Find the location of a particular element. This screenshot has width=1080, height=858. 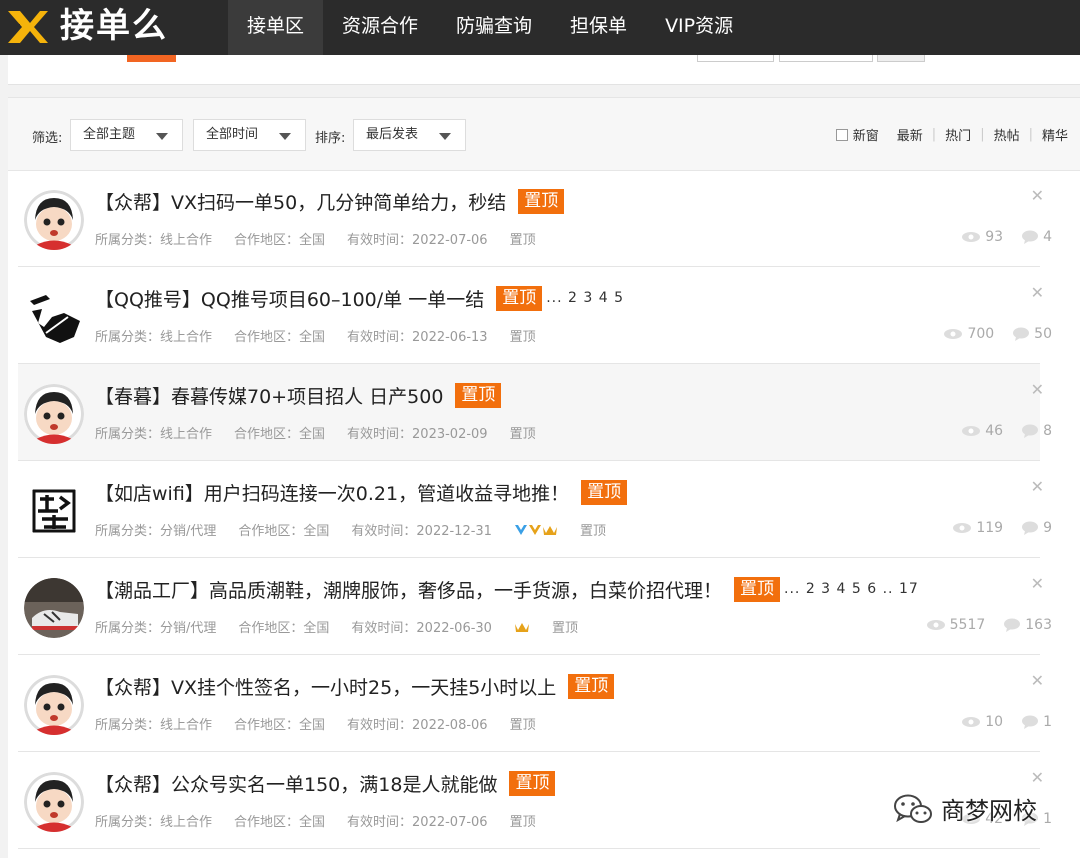

post-button is located at coordinates (151, 58).